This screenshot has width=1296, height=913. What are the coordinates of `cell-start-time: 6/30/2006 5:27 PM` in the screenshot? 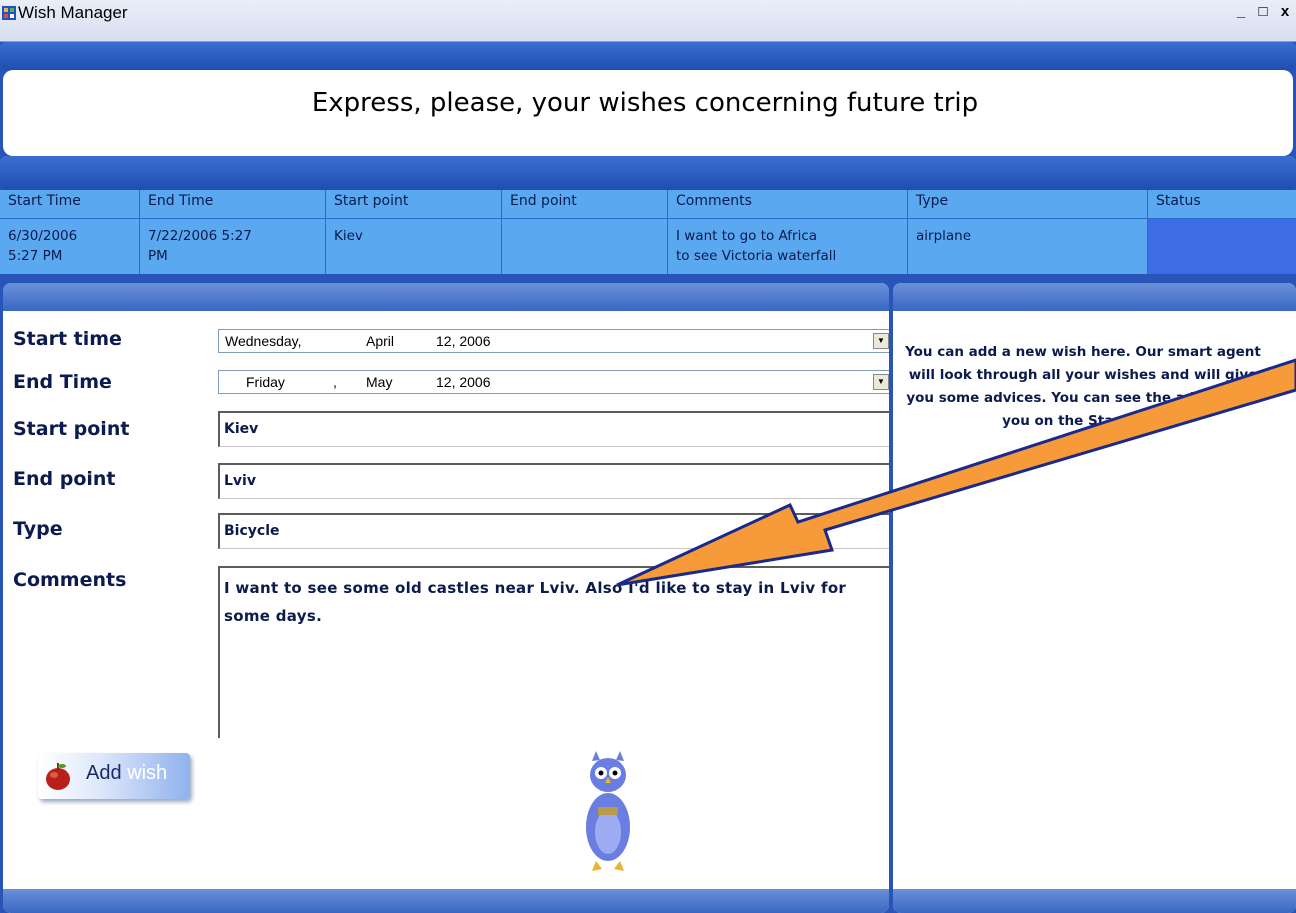 It's located at (42, 246).